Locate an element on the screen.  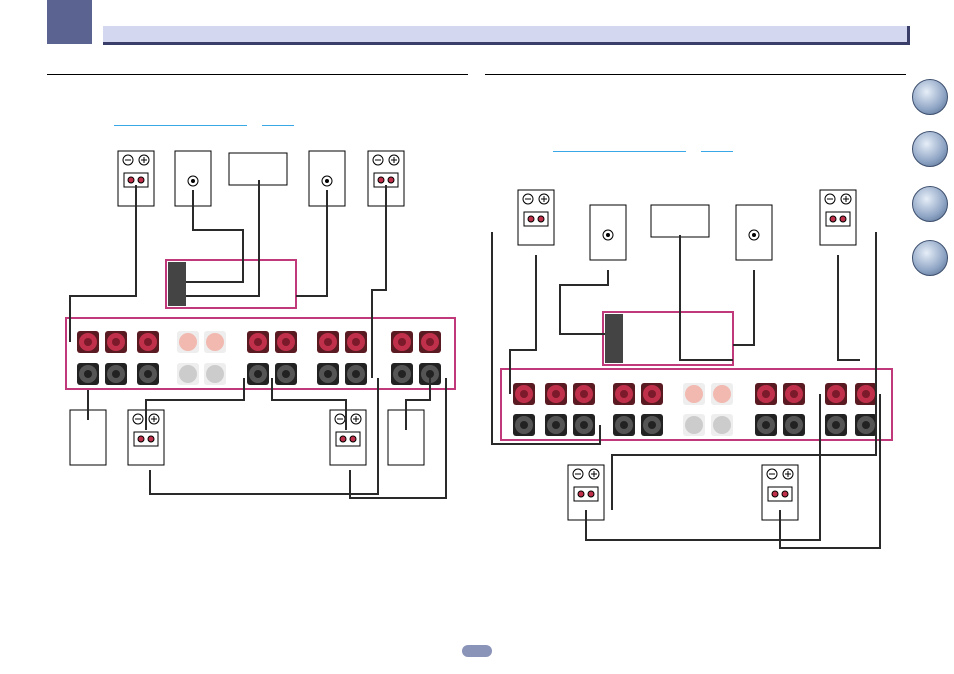
page-number-badge is located at coordinates (477, 651).